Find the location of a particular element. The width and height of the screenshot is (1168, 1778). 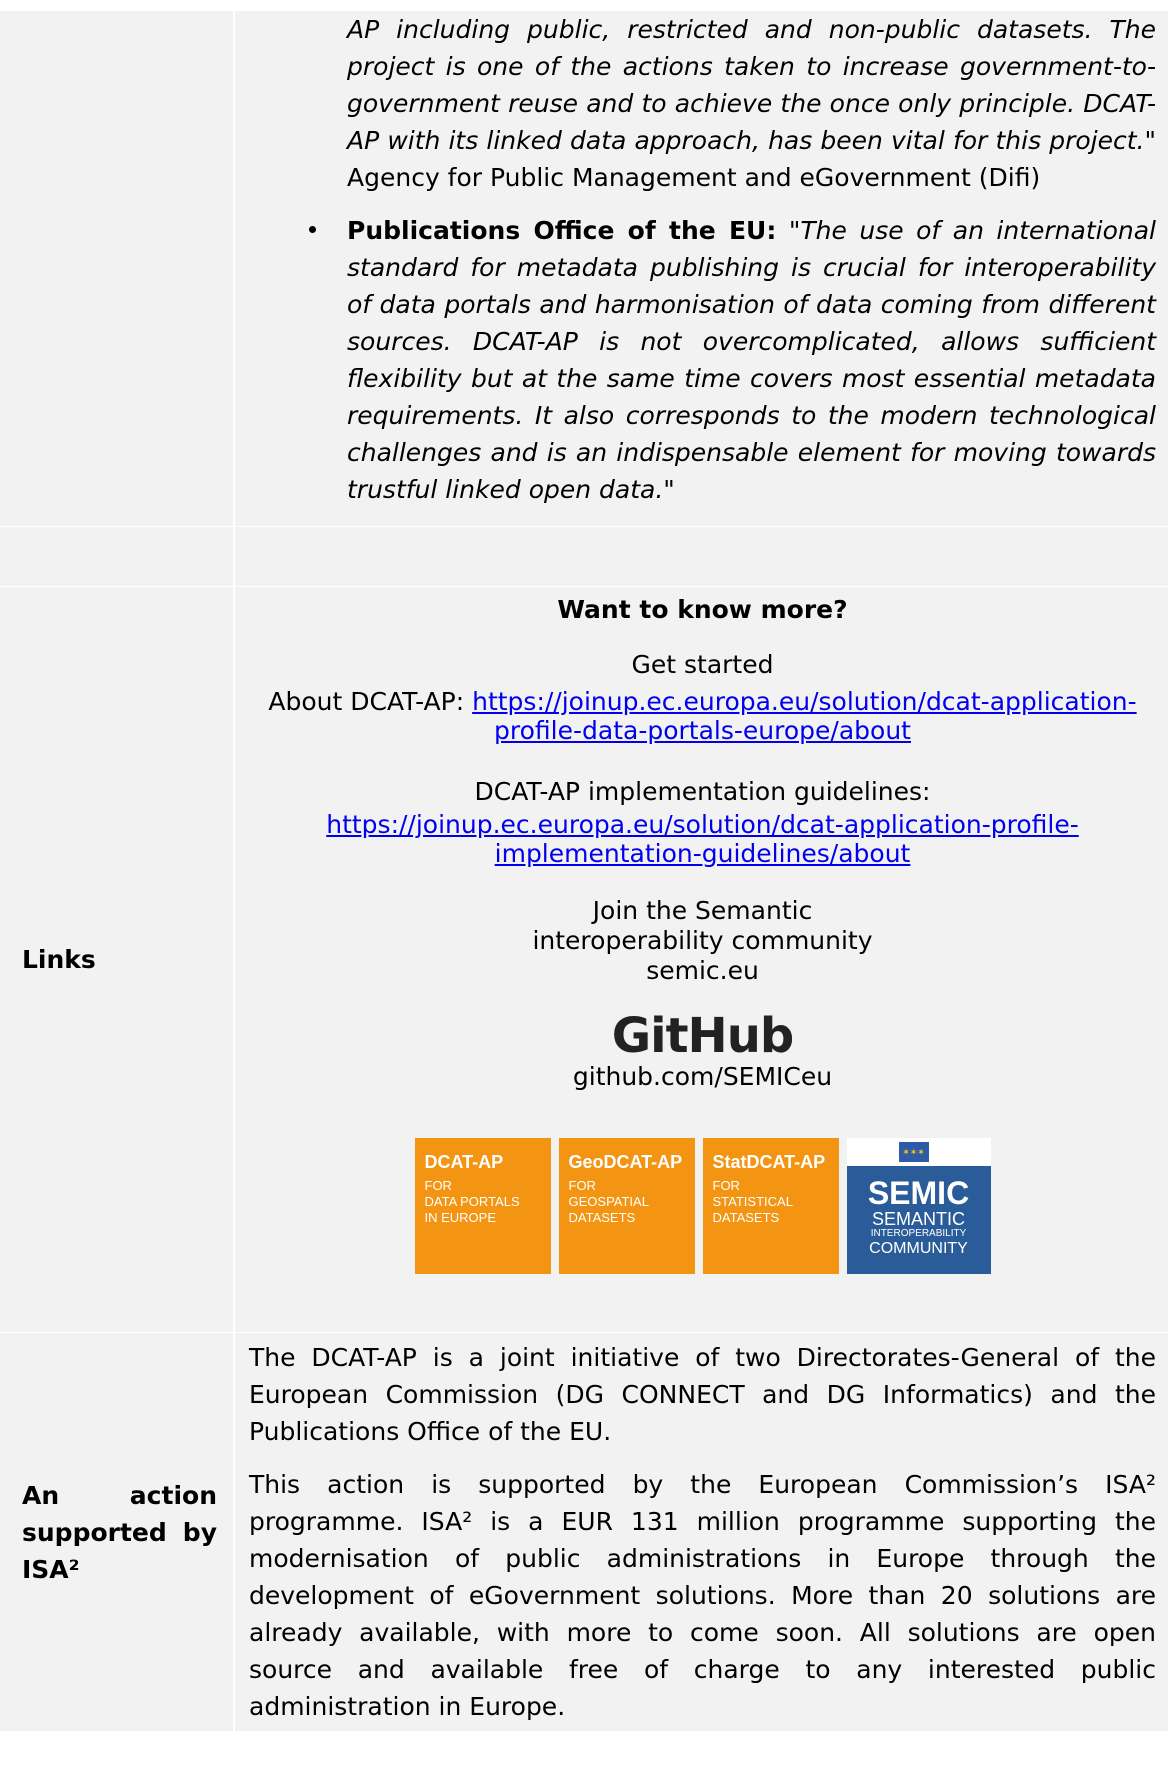

dcat-ap-tile: DCAT-AP FOR DATA PORTALS IN EUROPE is located at coordinates (482, 1206).